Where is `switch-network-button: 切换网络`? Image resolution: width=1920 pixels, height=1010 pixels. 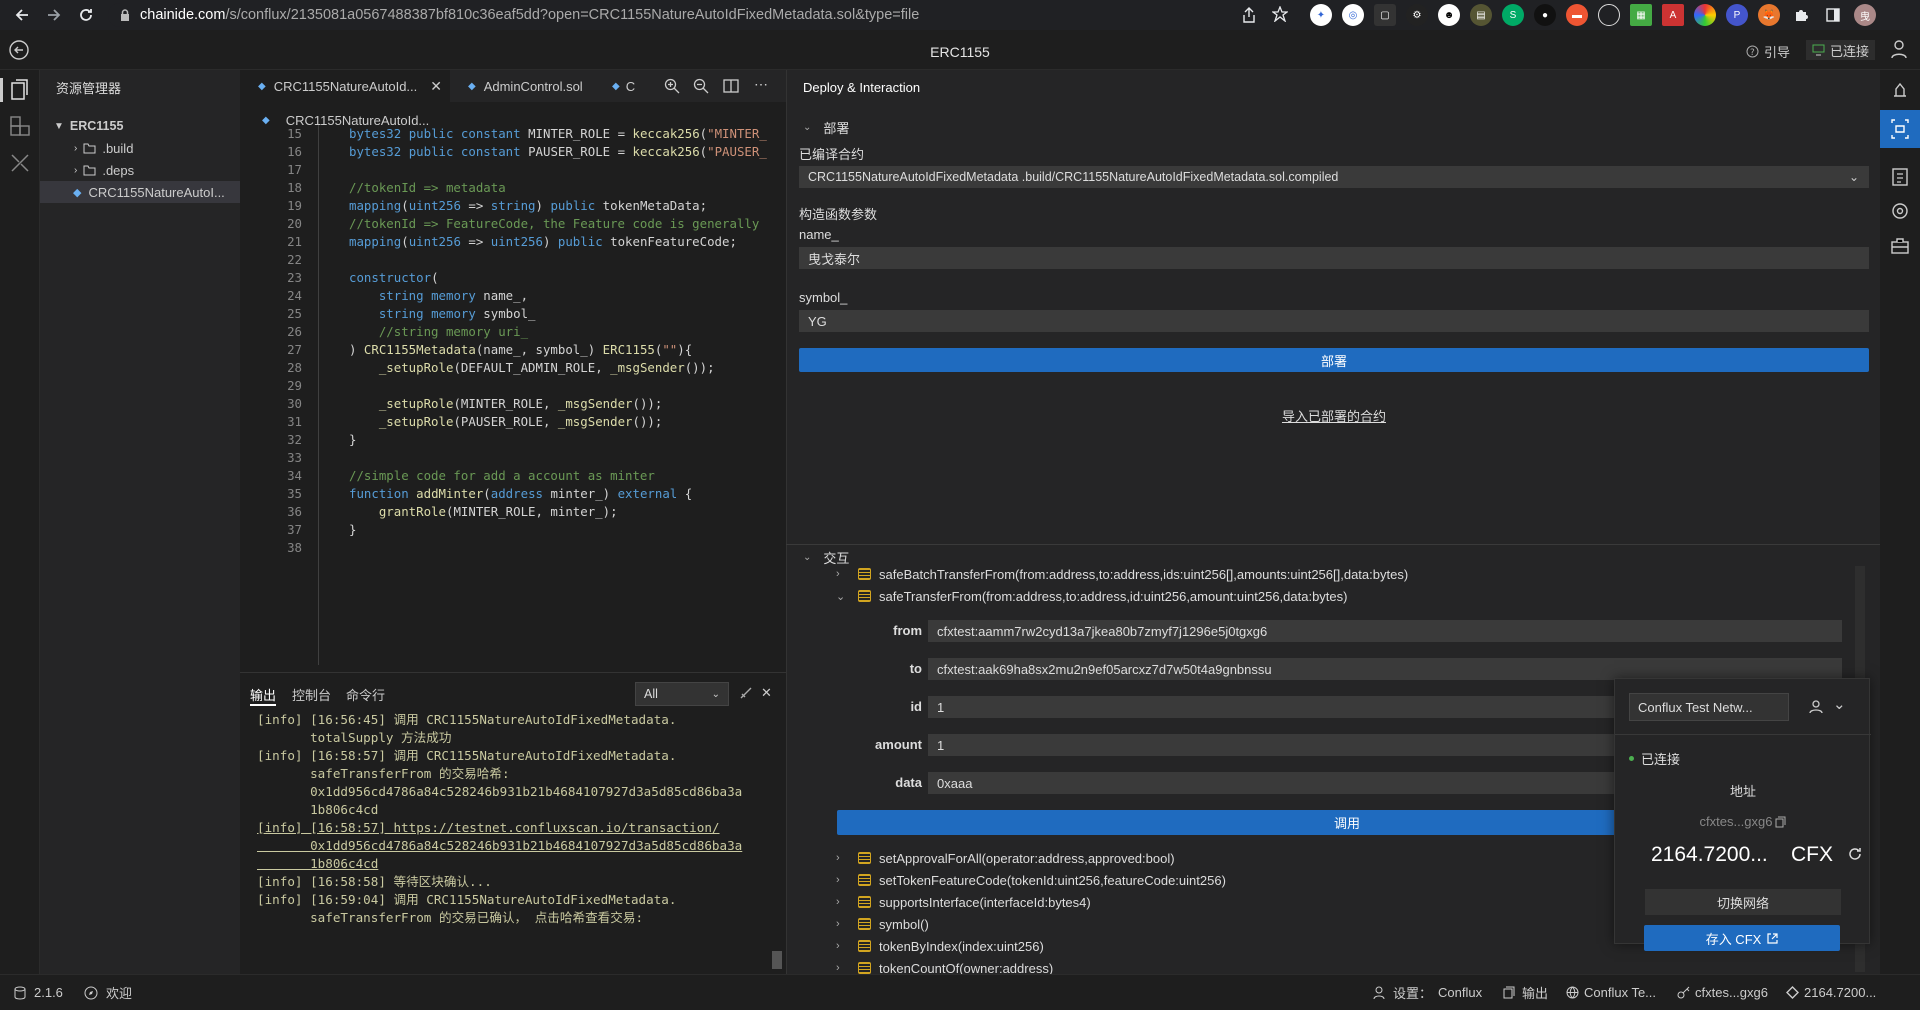
switch-network-button: 切换网络 is located at coordinates (1743, 902).